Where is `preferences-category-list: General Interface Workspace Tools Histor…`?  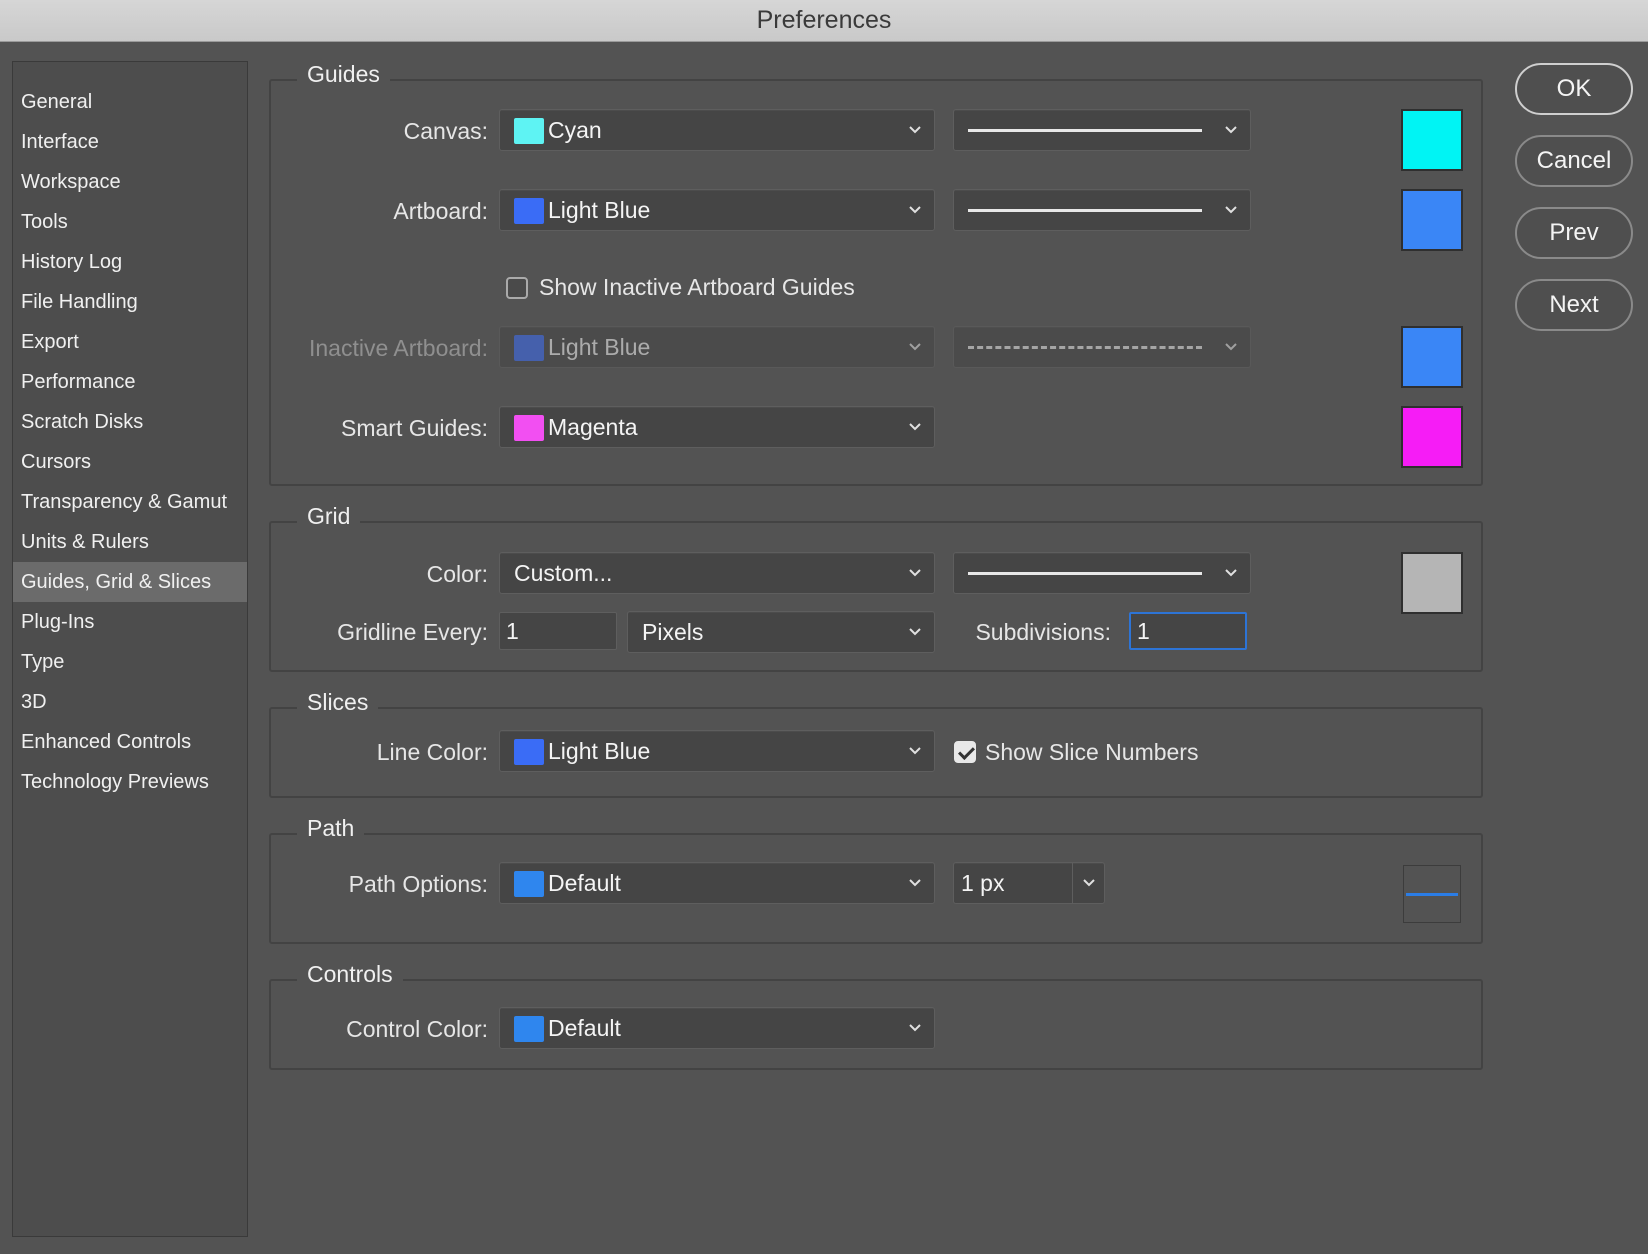
preferences-category-list: General Interface Workspace Tools Histor… is located at coordinates (130, 649).